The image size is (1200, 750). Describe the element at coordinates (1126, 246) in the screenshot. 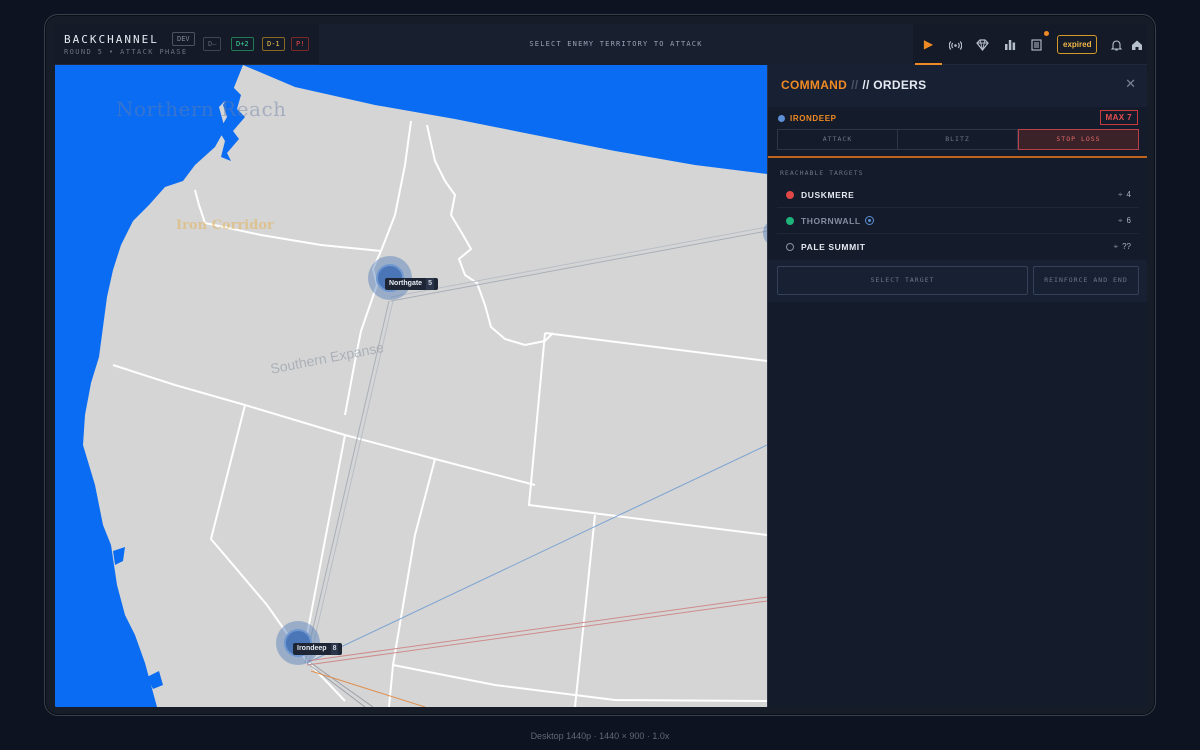

I see `troop-count: ??` at that location.